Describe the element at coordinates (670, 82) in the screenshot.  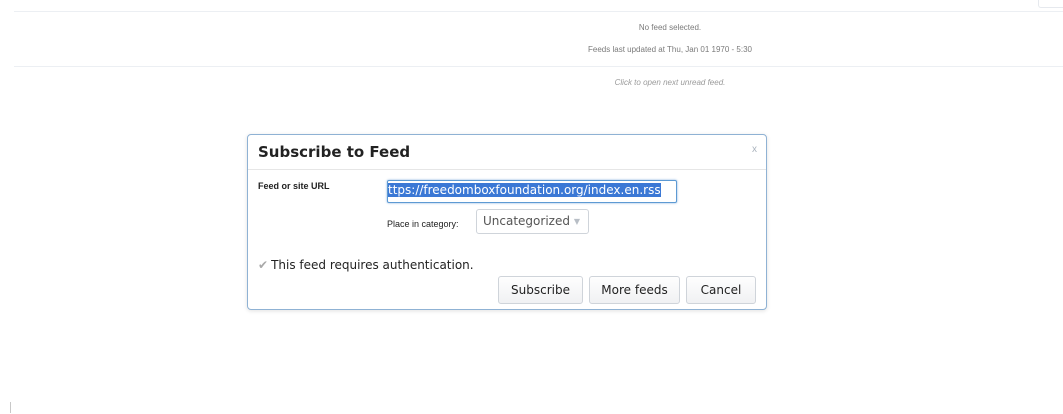
I see `next-unread-link: Click to open next unread feed.` at that location.